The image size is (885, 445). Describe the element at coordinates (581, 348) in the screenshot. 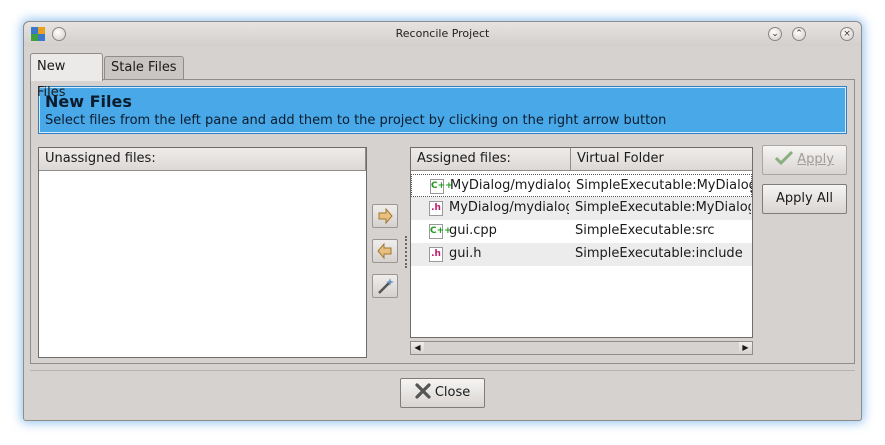

I see `assigned-files-scrollbar: ◀ ▶` at that location.